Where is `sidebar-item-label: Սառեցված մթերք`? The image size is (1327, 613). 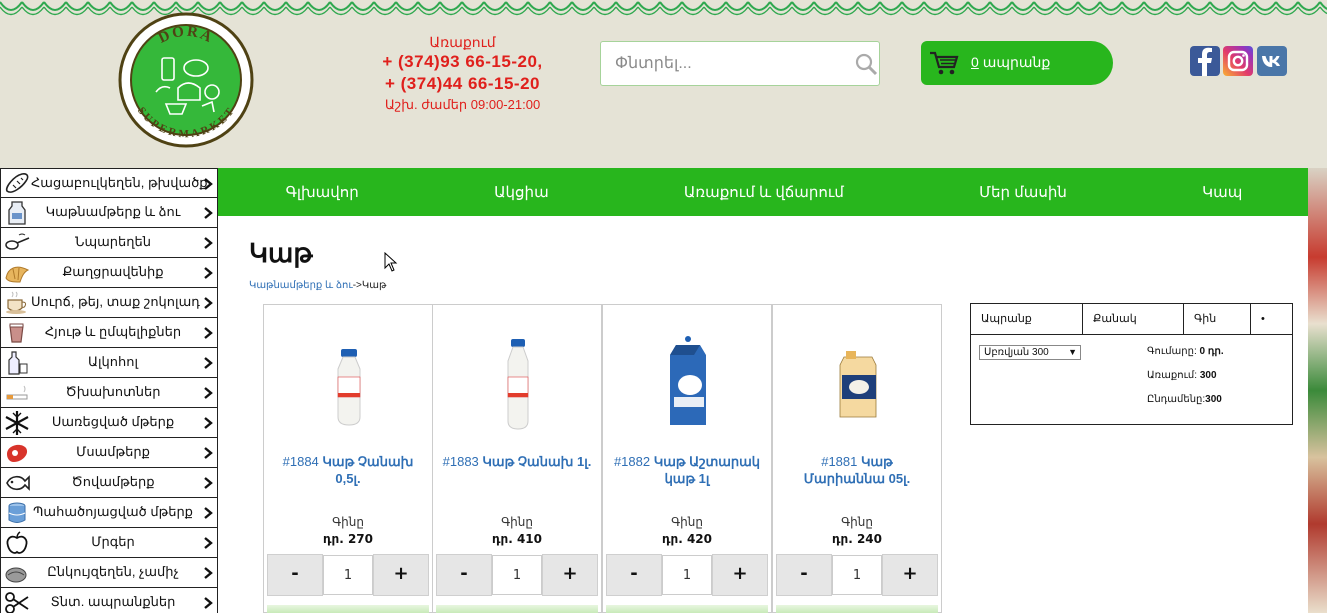 sidebar-item-label: Սառեցված մթերք is located at coordinates (113, 421).